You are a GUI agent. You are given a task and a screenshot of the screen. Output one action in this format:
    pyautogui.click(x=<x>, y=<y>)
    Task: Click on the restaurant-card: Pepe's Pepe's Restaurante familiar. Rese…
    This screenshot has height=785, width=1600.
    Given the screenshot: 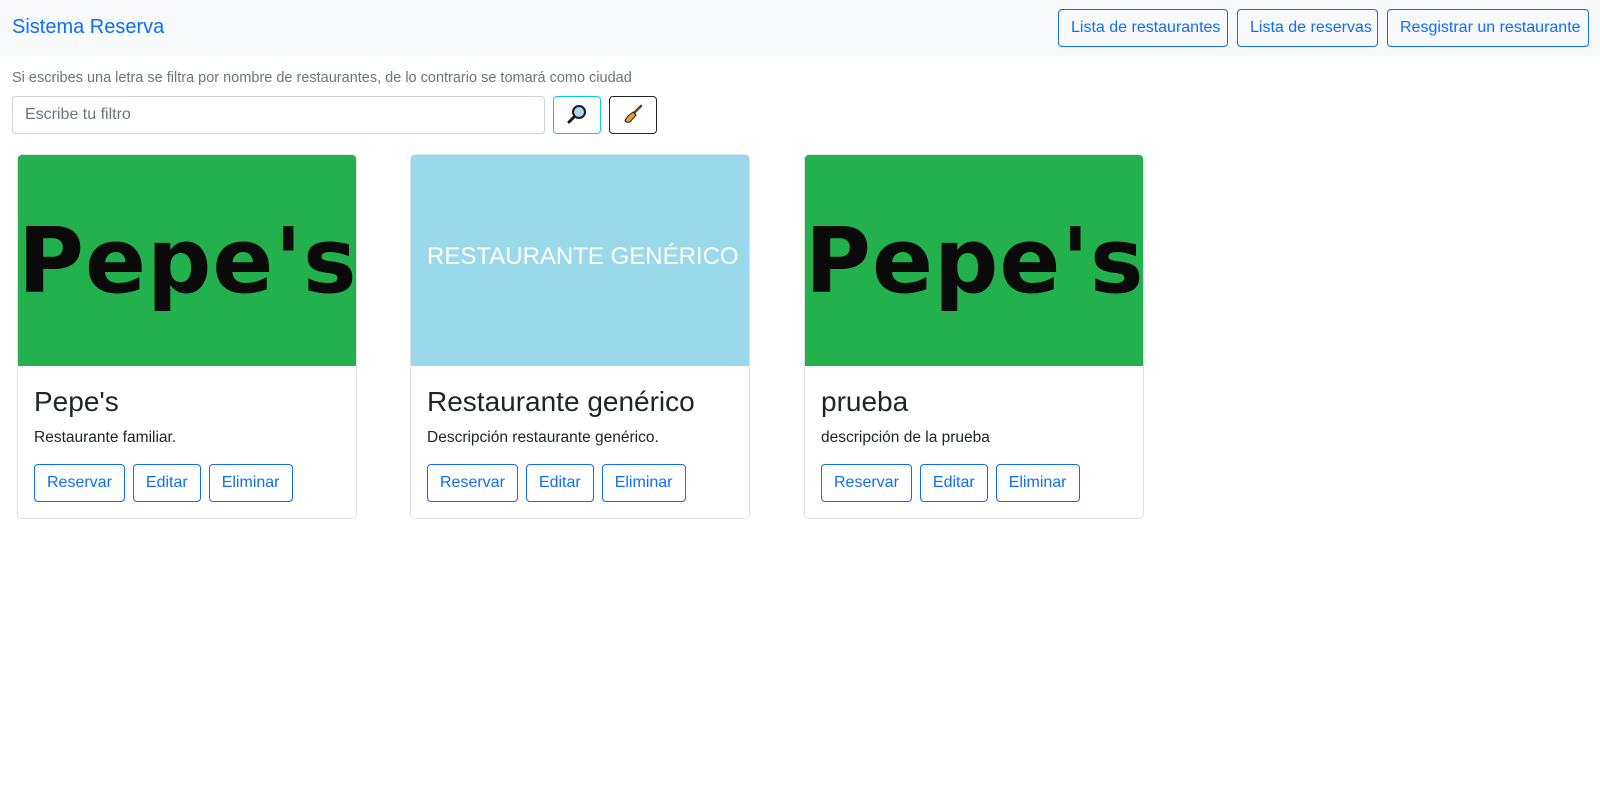 What is the action you would take?
    pyautogui.click(x=187, y=336)
    